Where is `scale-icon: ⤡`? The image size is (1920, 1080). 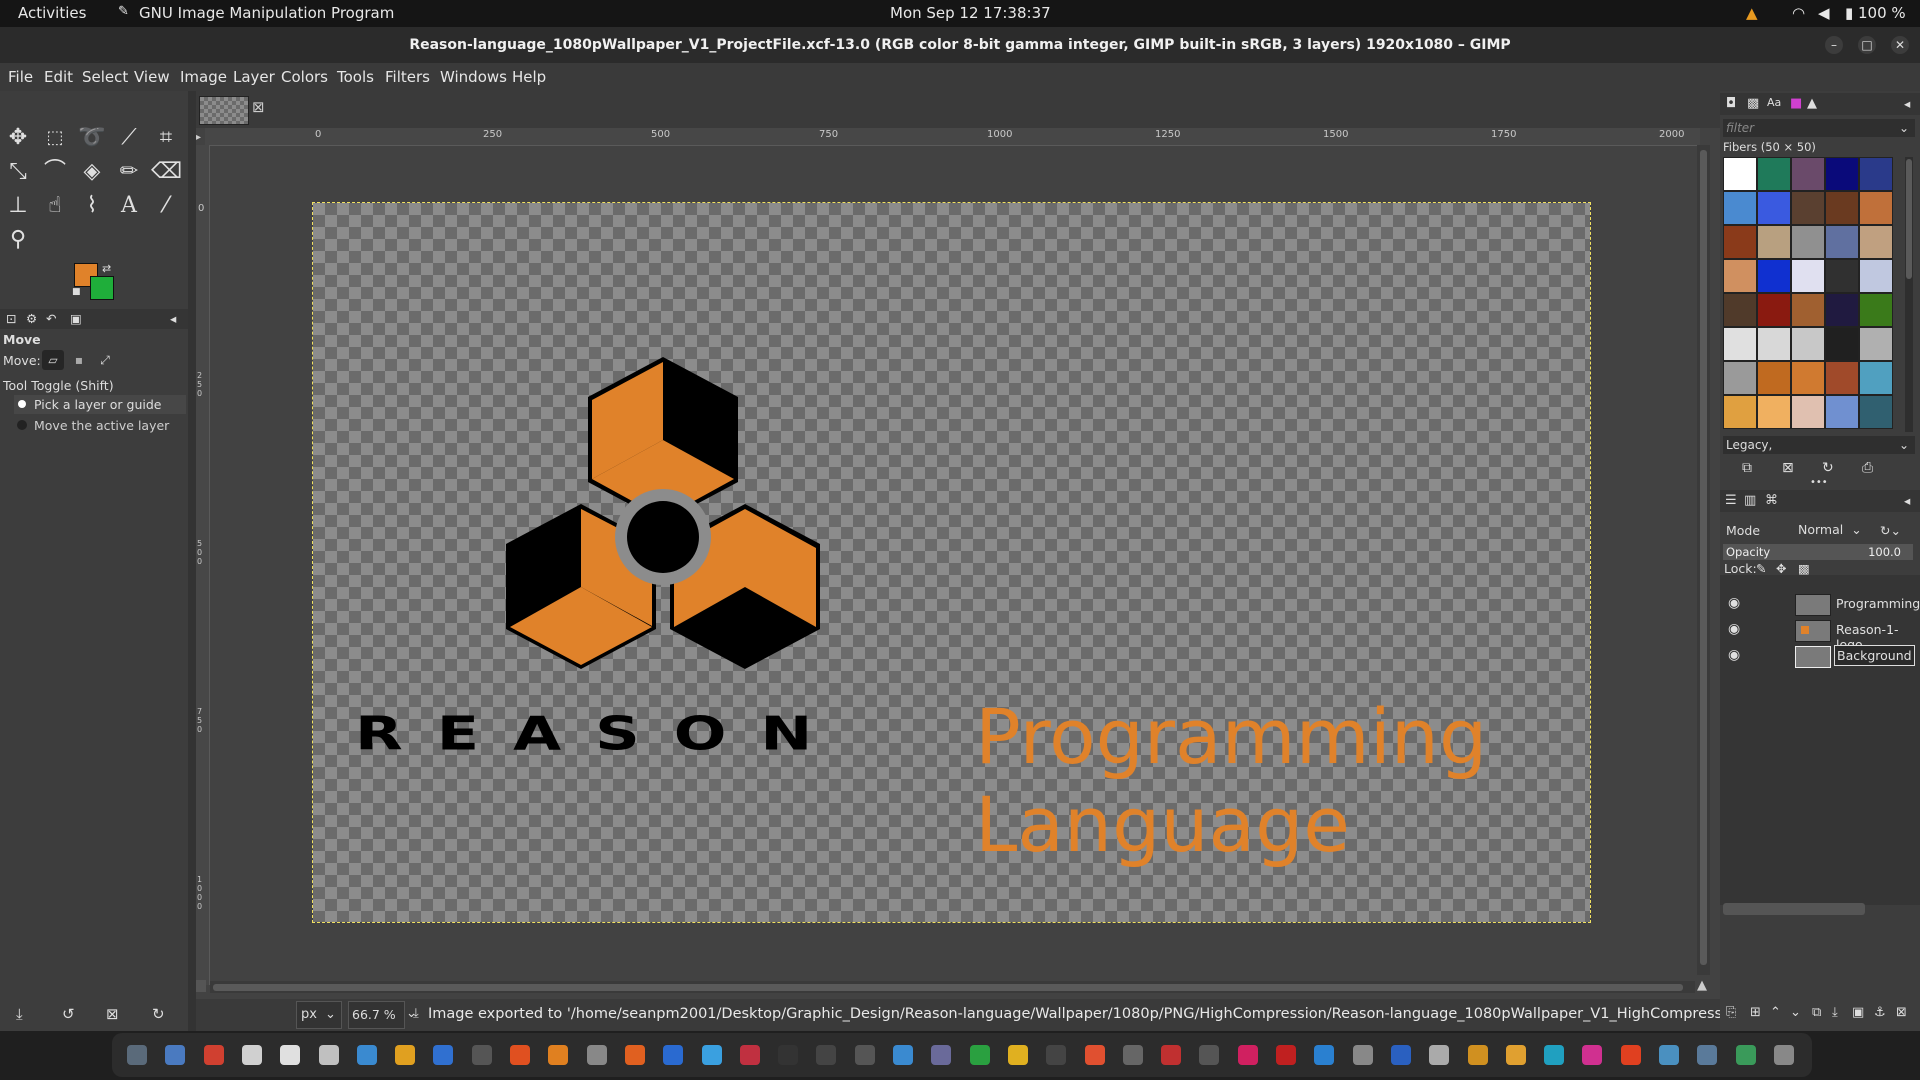 scale-icon: ⤡ is located at coordinates (18, 172).